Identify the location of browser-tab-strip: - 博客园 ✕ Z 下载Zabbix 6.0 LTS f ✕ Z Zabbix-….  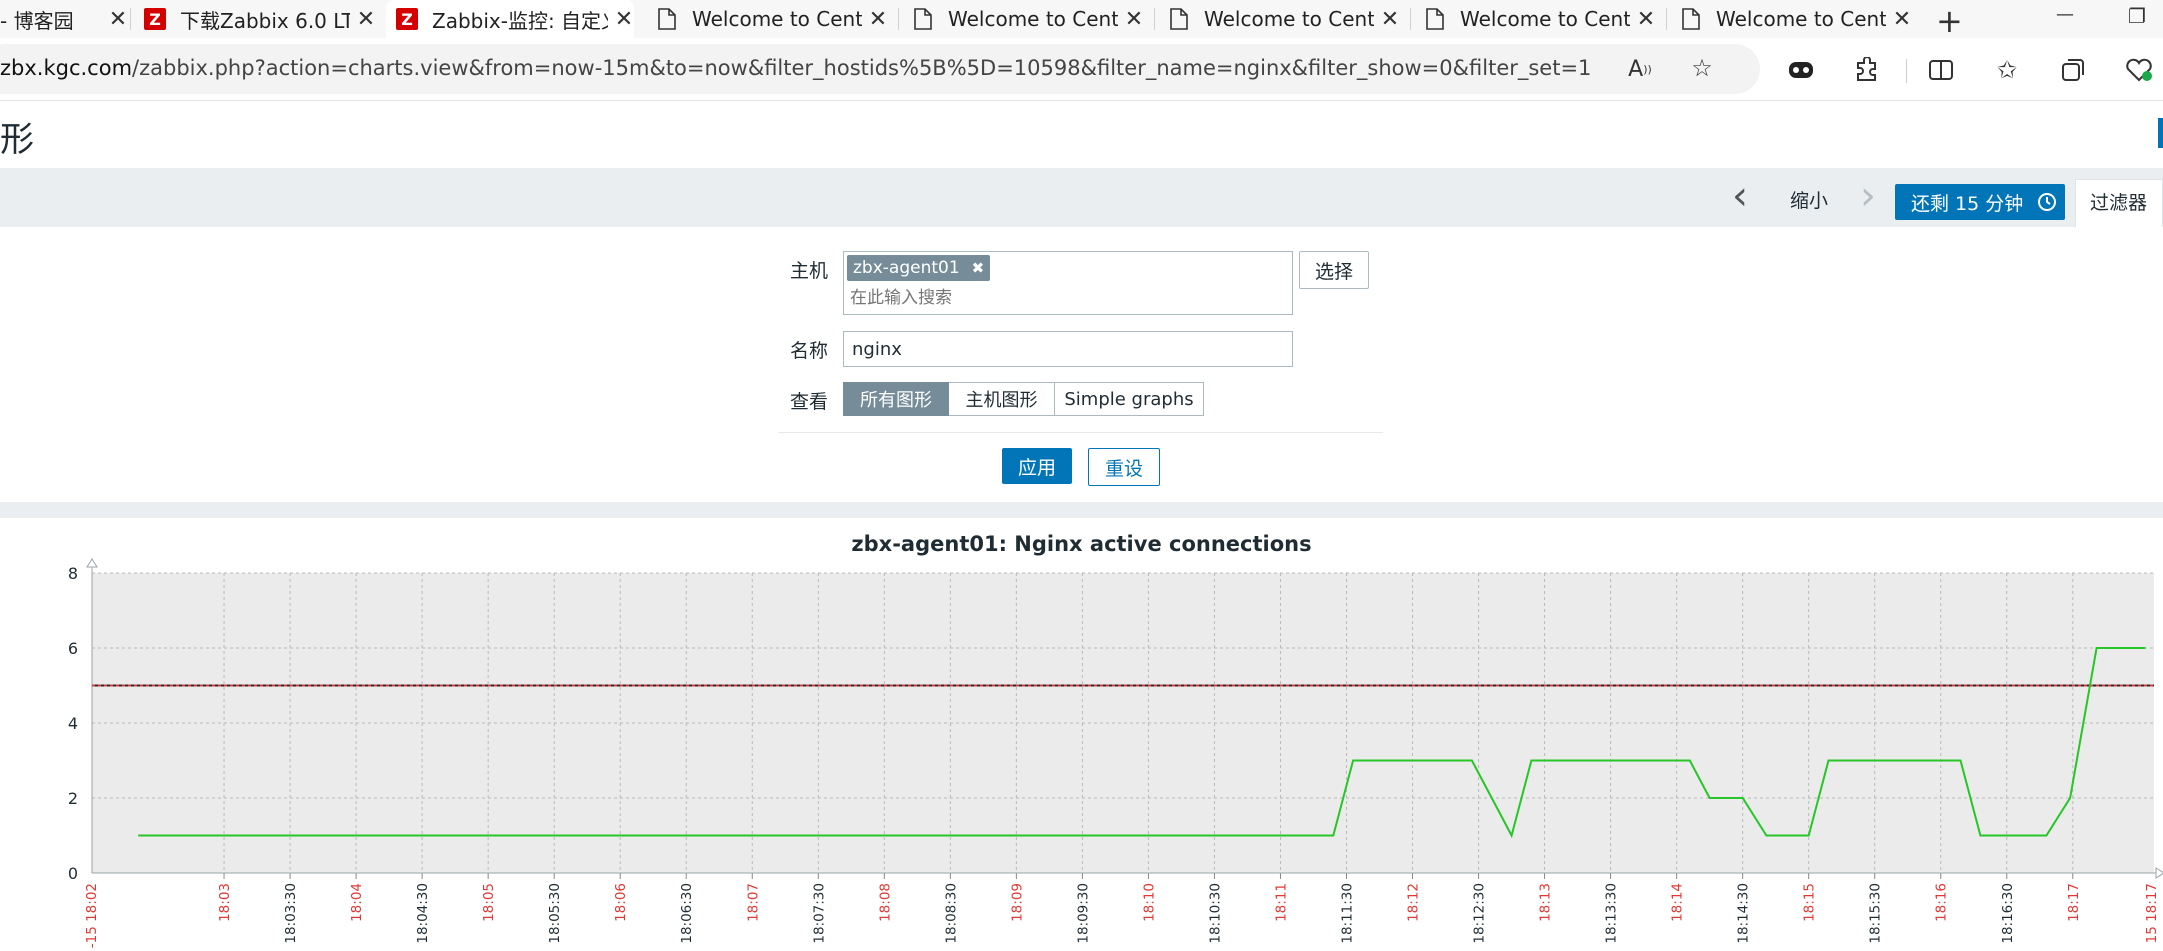
(1081, 20).